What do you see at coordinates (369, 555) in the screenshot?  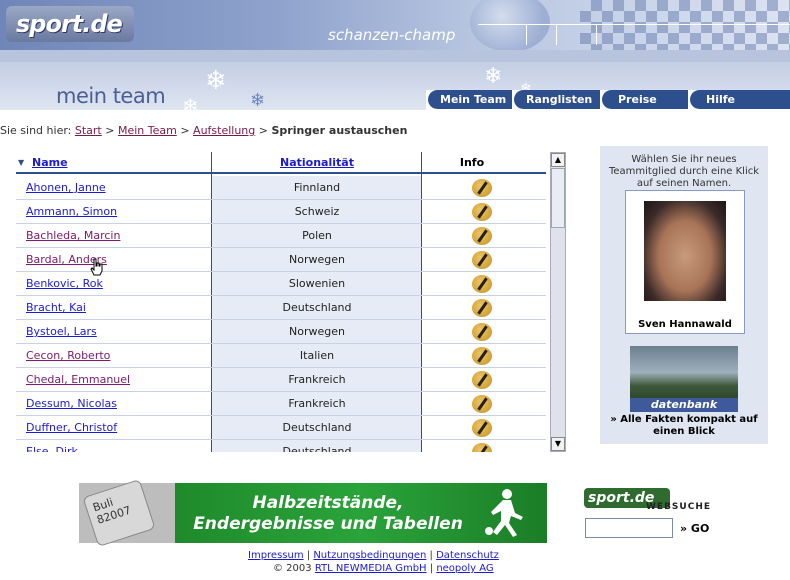 I see `footer-link-nutzungsbedingungen: Nutzungsbedingungen` at bounding box center [369, 555].